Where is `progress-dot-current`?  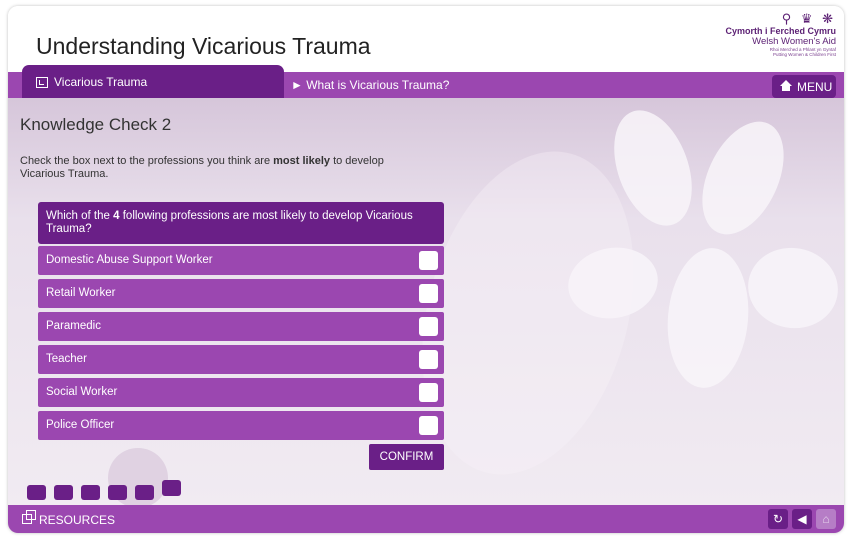 progress-dot-current is located at coordinates (171, 488).